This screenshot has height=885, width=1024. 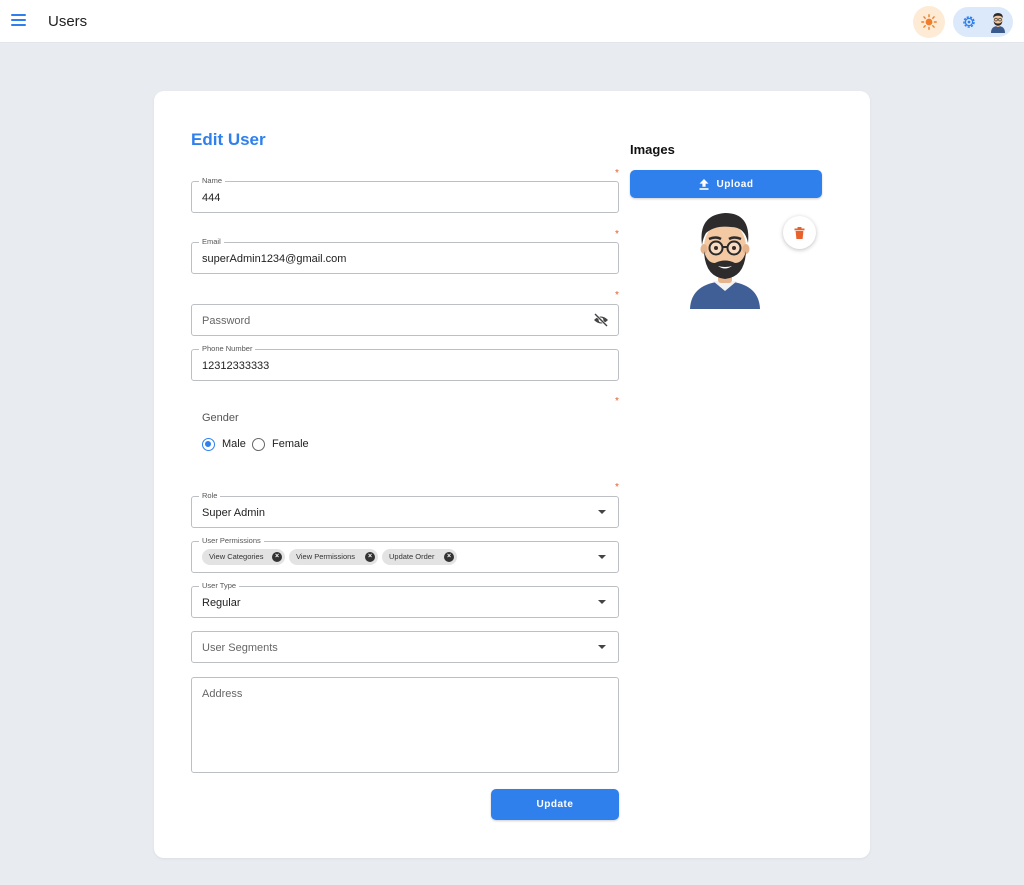 I want to click on permission-chip: Update Order ×, so click(x=419, y=557).